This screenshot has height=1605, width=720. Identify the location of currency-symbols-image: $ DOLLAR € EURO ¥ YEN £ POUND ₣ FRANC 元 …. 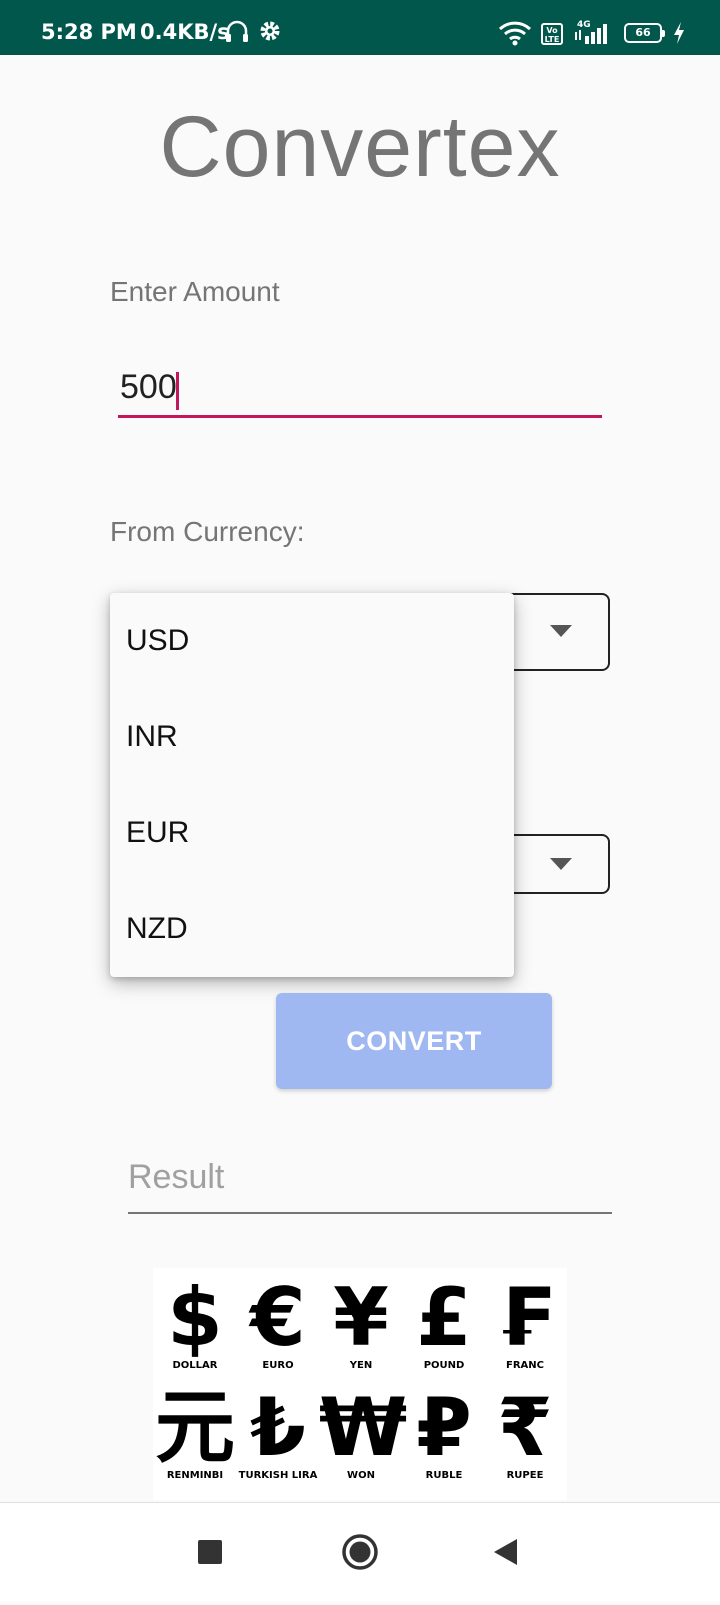
(360, 1384).